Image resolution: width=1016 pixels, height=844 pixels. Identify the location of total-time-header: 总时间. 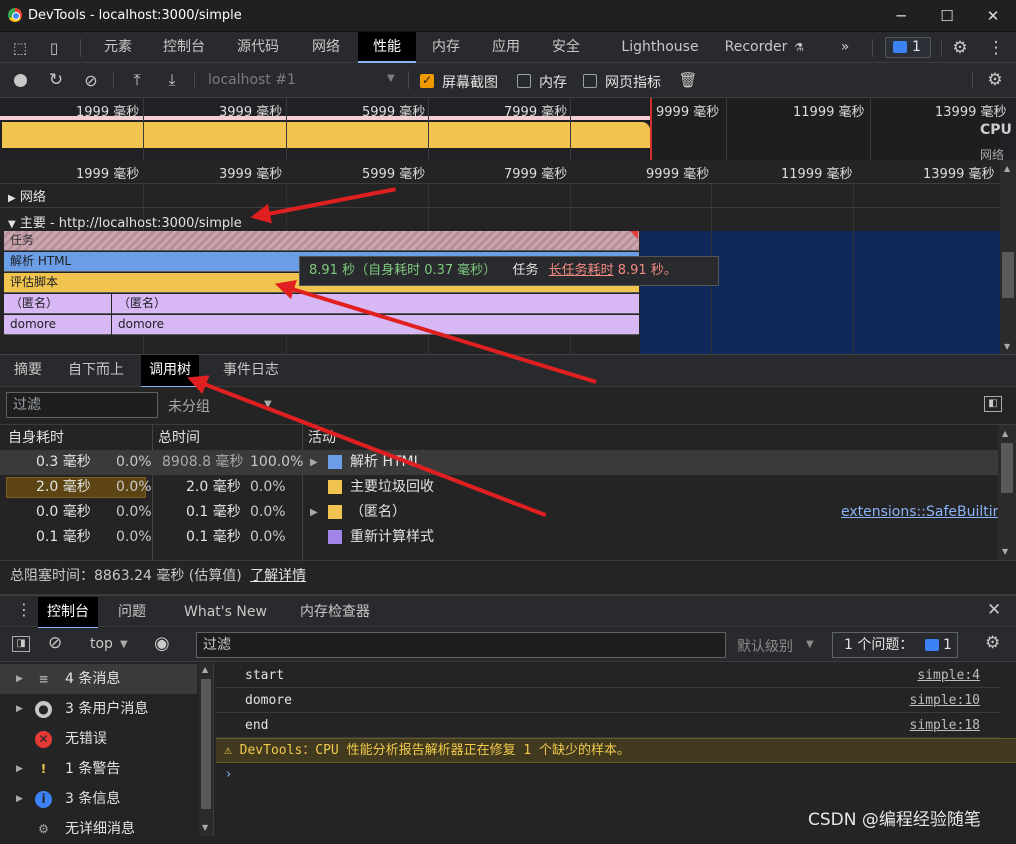
(179, 438).